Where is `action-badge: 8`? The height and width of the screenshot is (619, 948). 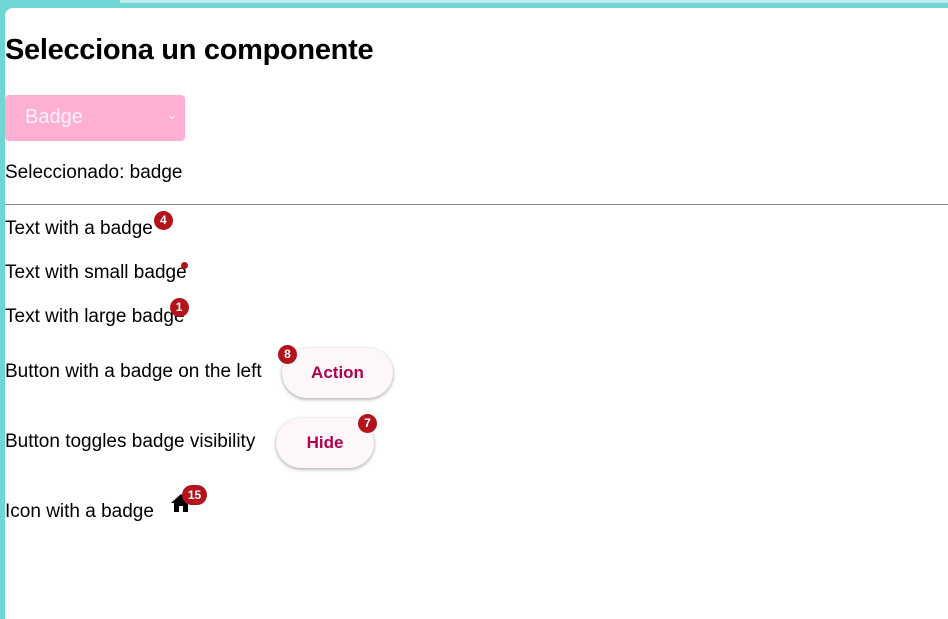
action-badge: 8 is located at coordinates (287, 354).